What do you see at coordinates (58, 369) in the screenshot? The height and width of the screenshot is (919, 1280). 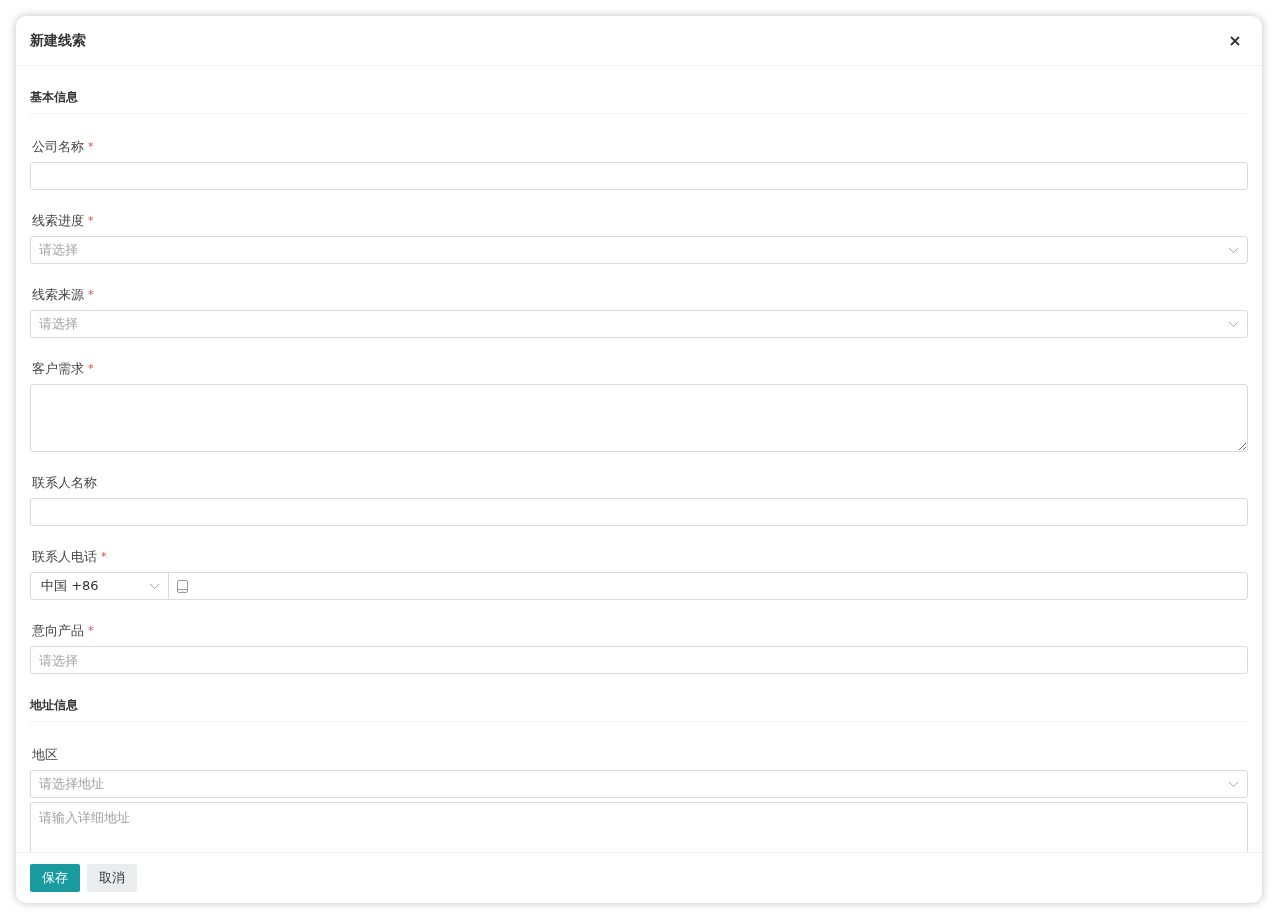 I see `field-label: 客户需求` at bounding box center [58, 369].